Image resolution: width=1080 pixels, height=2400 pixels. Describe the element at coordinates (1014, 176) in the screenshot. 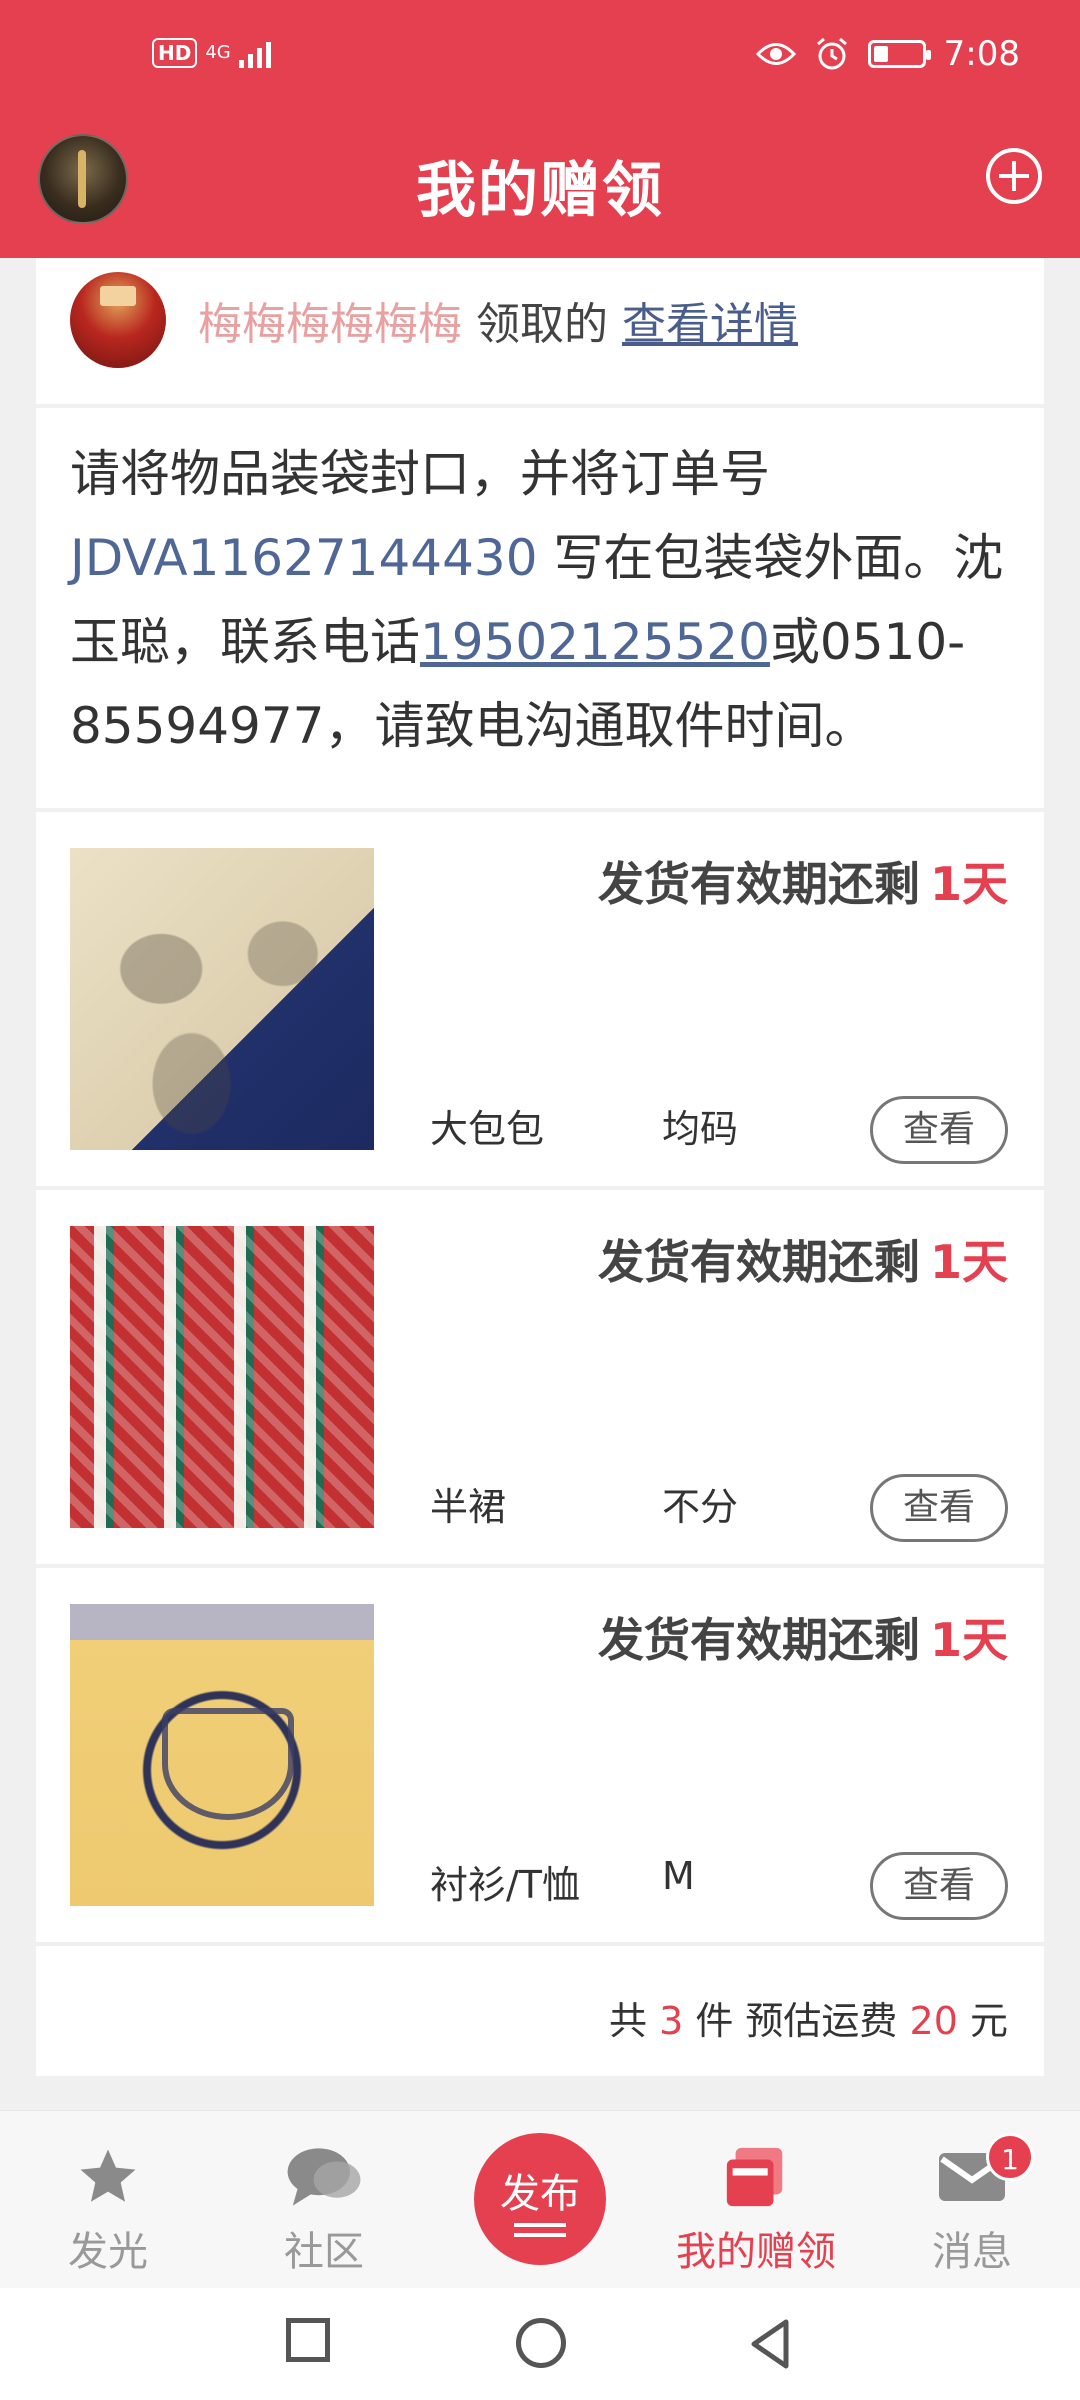

I see `add-button` at that location.